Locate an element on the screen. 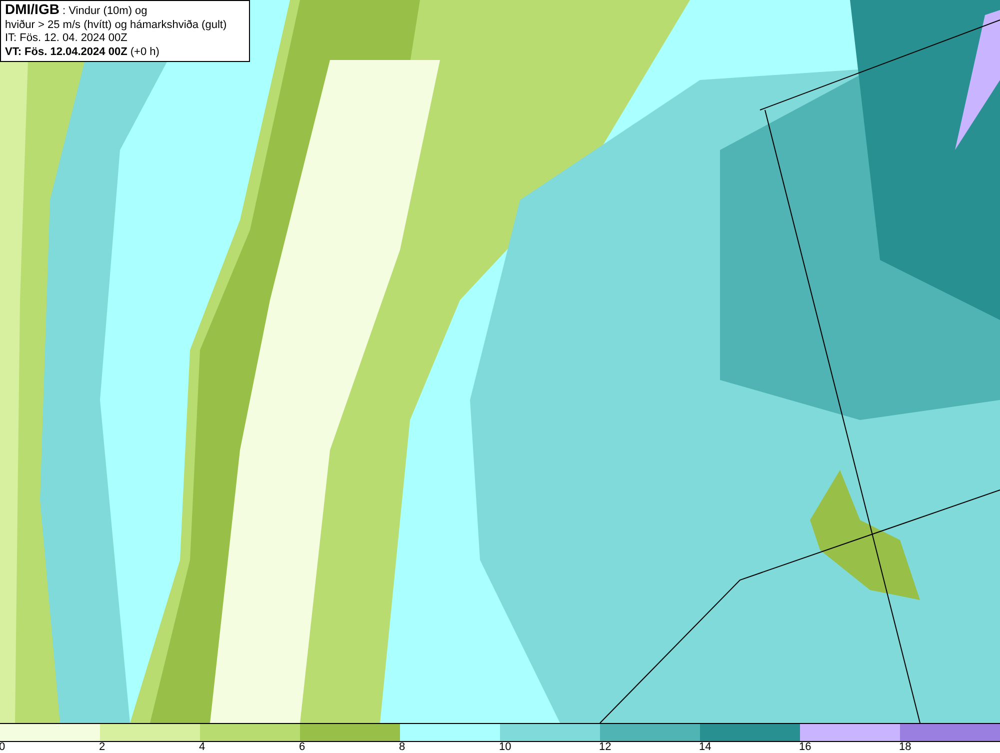  info-line: hviður > 25 m/s (hvítt) og hámarkshviða (gult) is located at coordinates (116, 25).